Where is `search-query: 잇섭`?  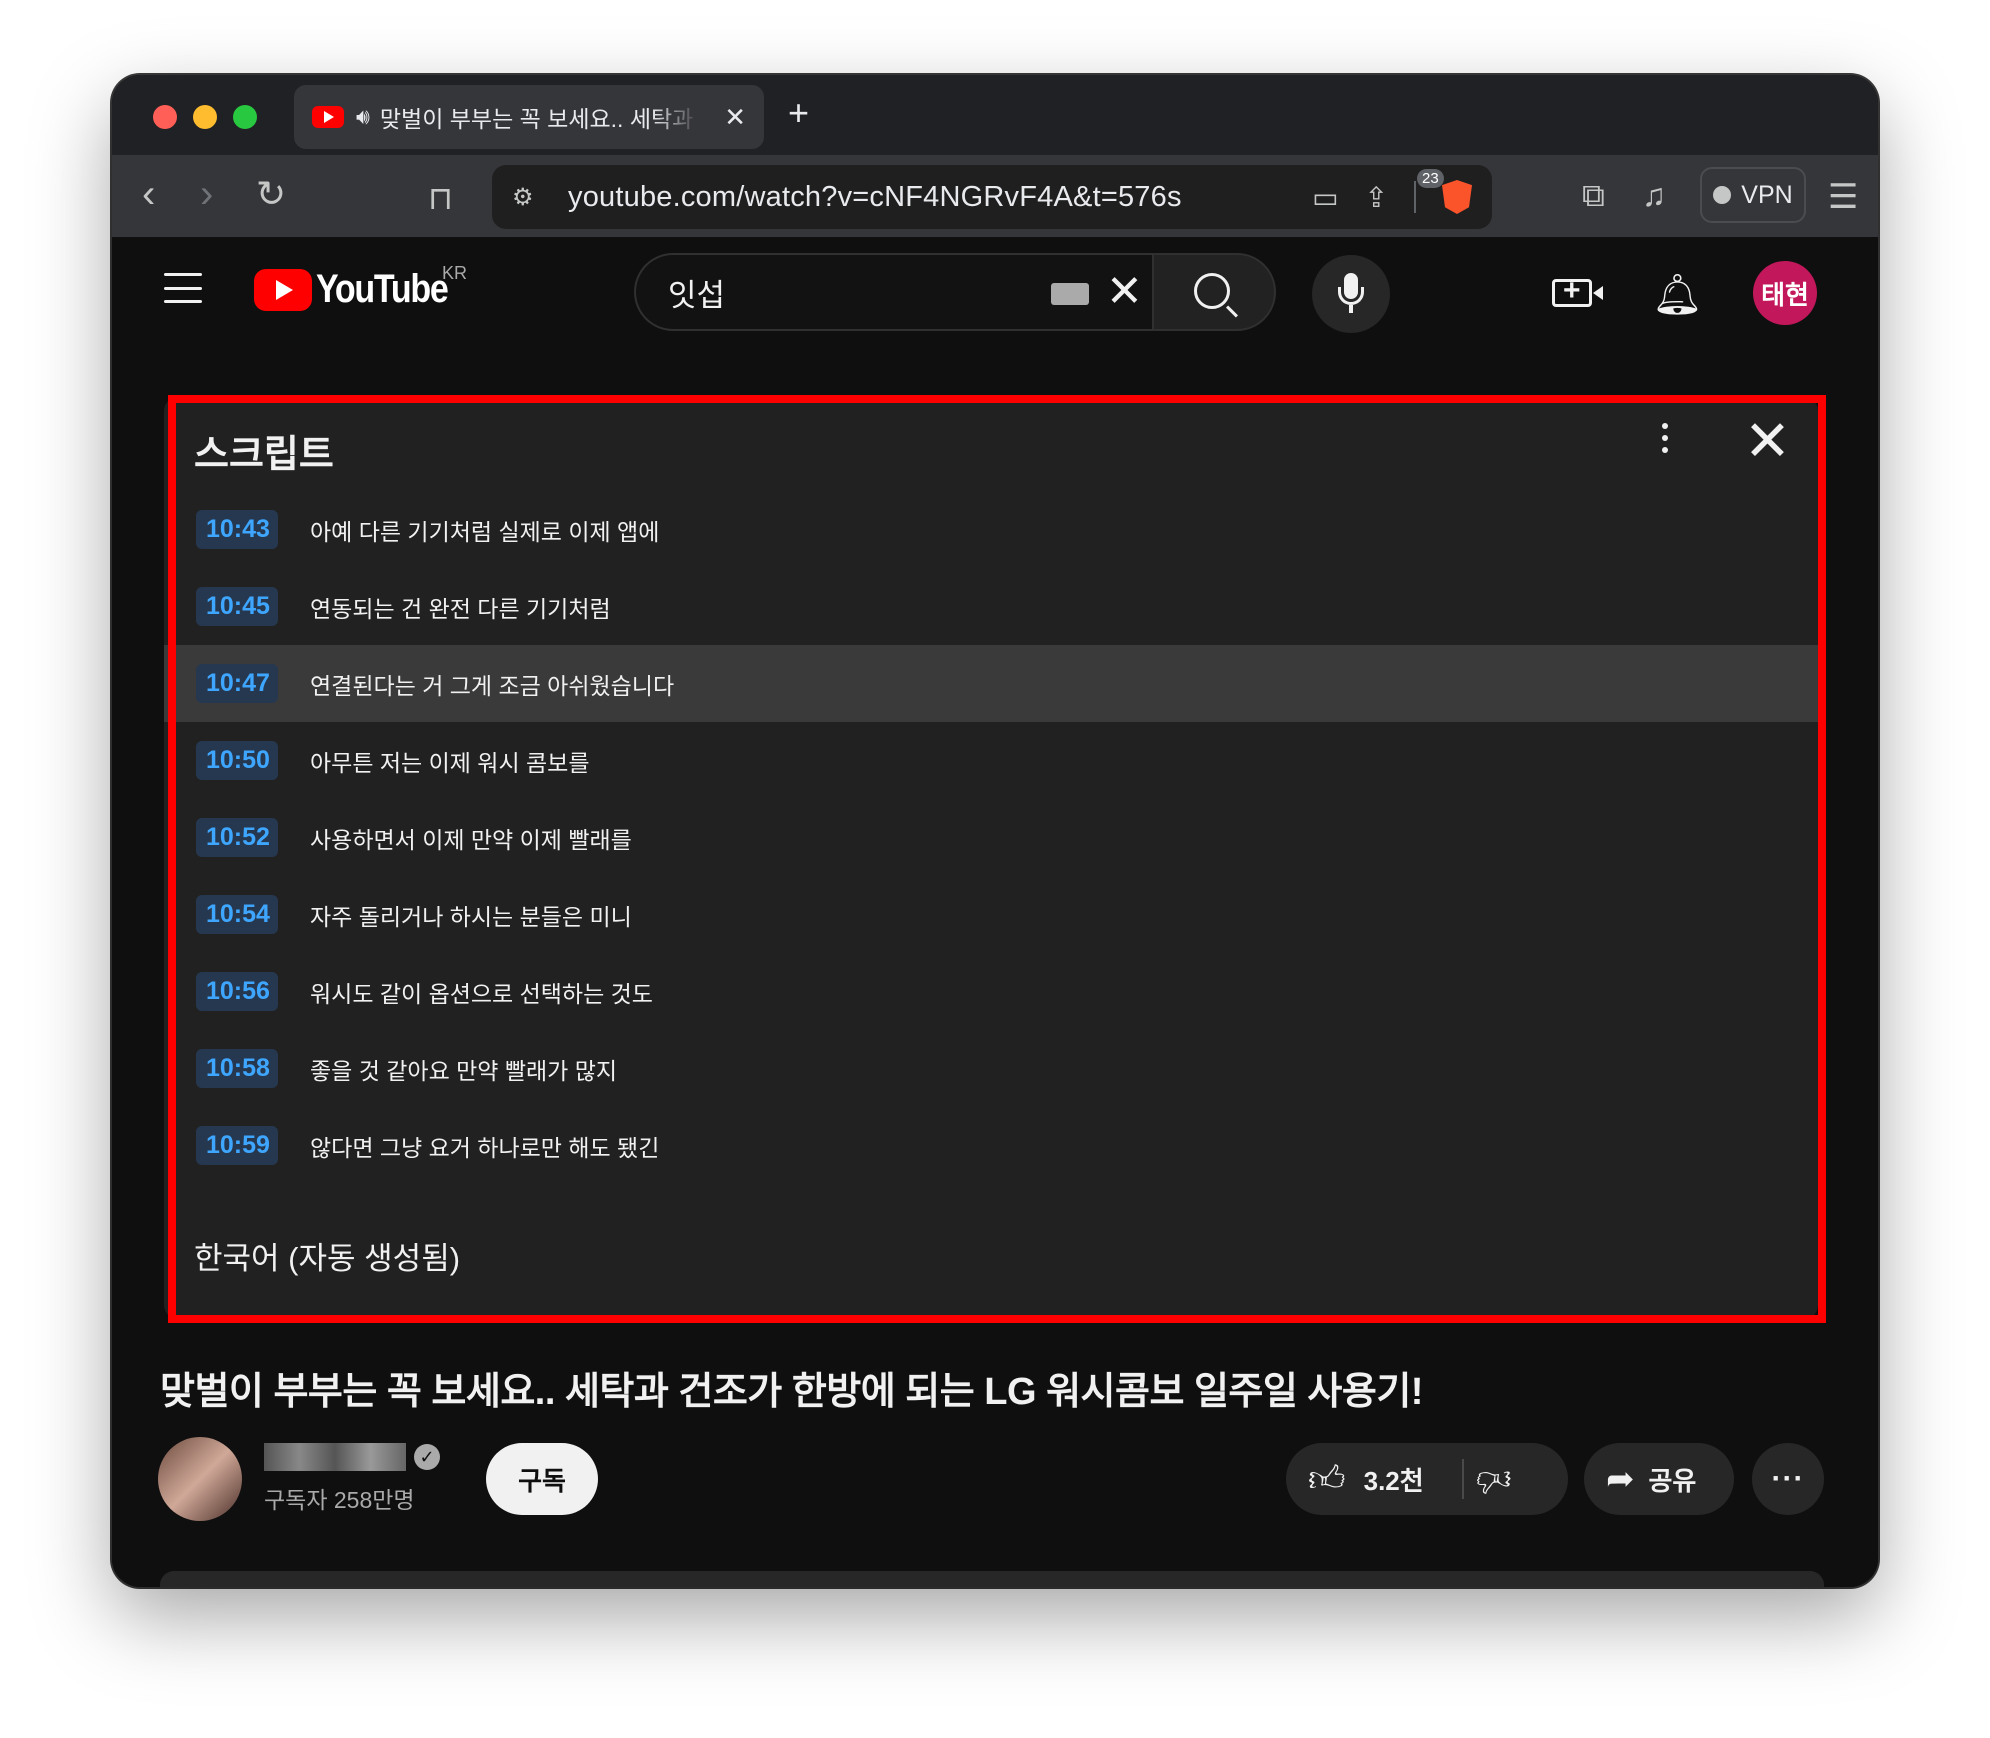
search-query: 잇섭 is located at coordinates (696, 292).